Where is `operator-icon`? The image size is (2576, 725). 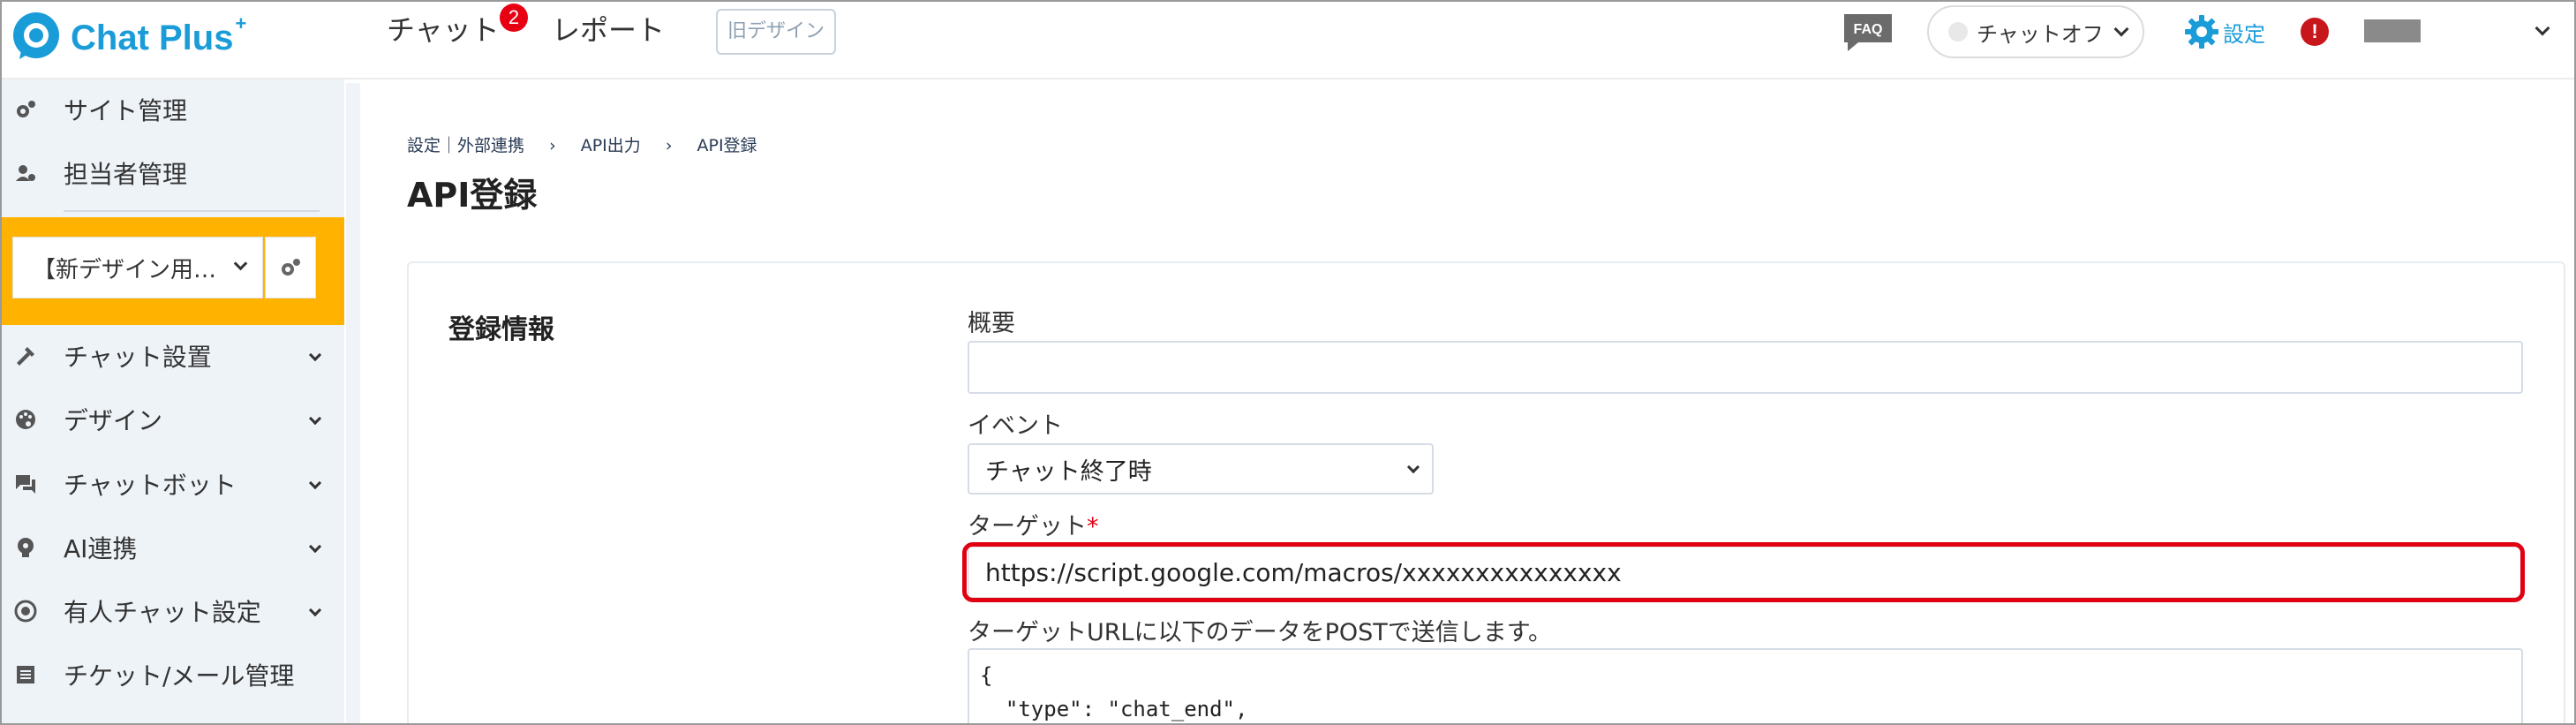 operator-icon is located at coordinates (26, 611).